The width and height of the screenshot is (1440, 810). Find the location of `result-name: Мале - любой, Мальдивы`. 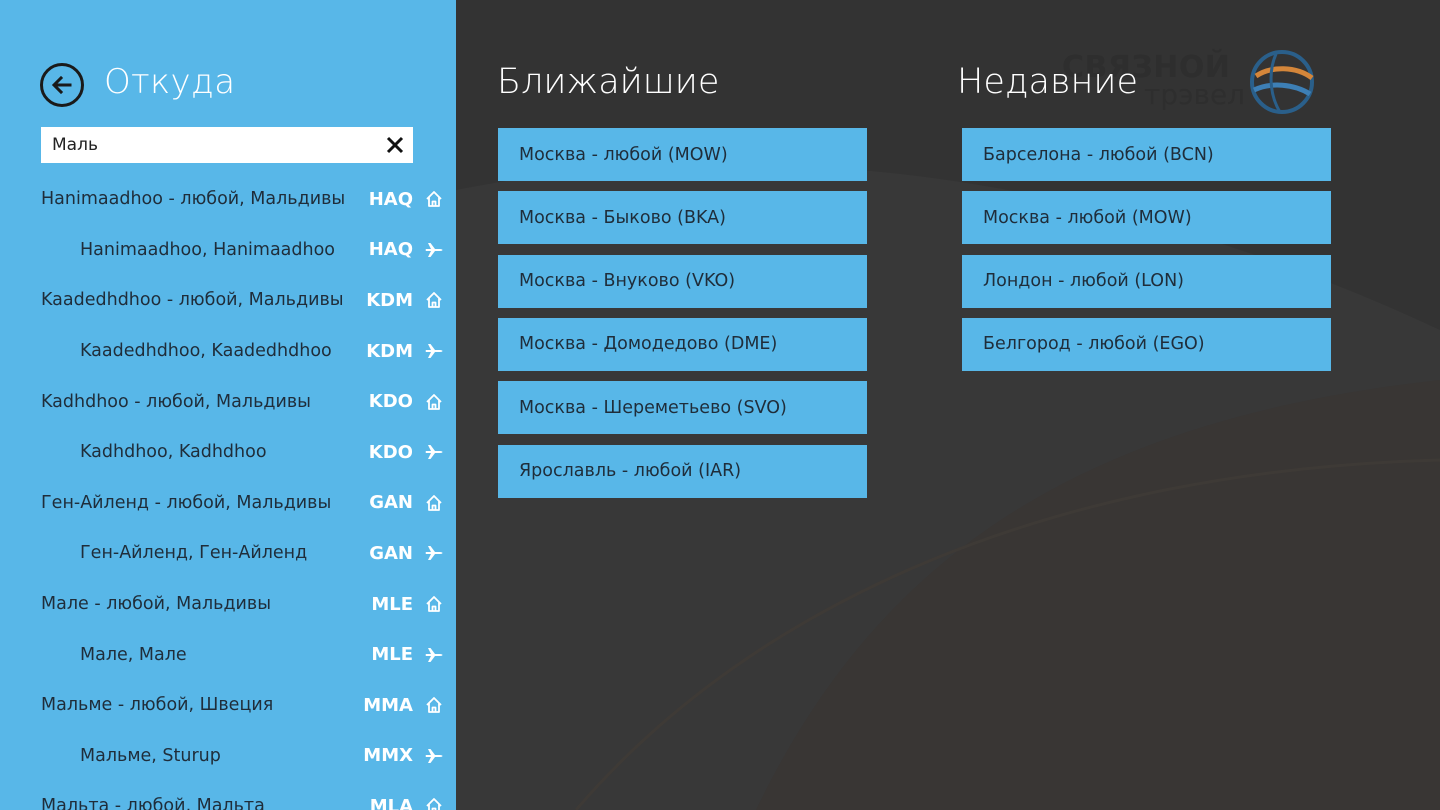

result-name: Мале - любой, Мальдивы is located at coordinates (156, 604).